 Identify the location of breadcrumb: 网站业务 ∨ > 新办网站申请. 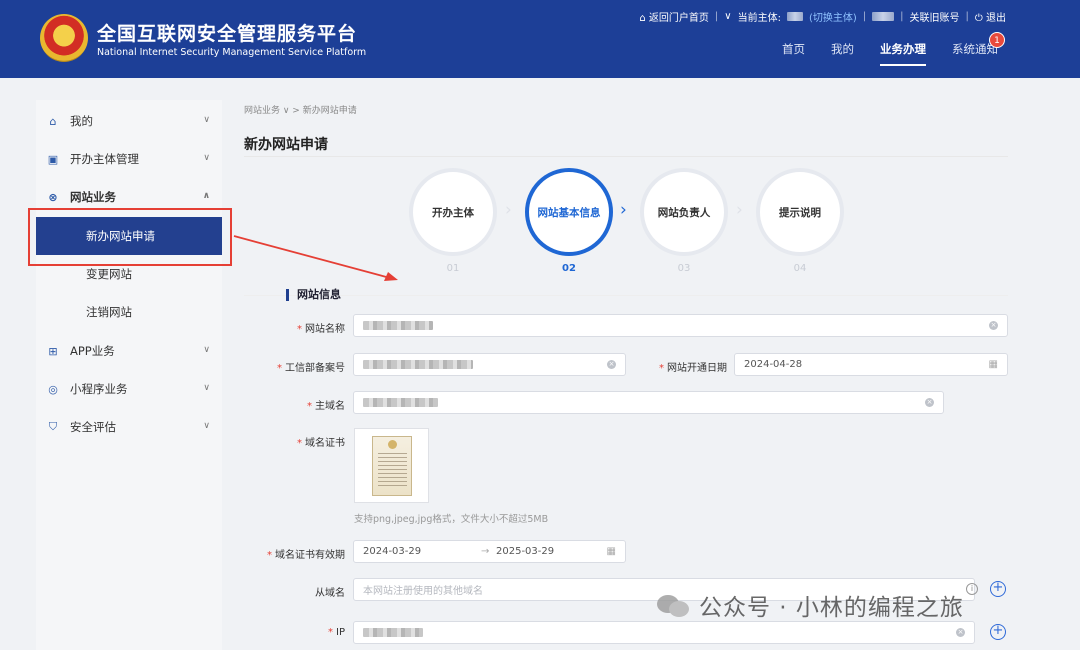
(300, 111).